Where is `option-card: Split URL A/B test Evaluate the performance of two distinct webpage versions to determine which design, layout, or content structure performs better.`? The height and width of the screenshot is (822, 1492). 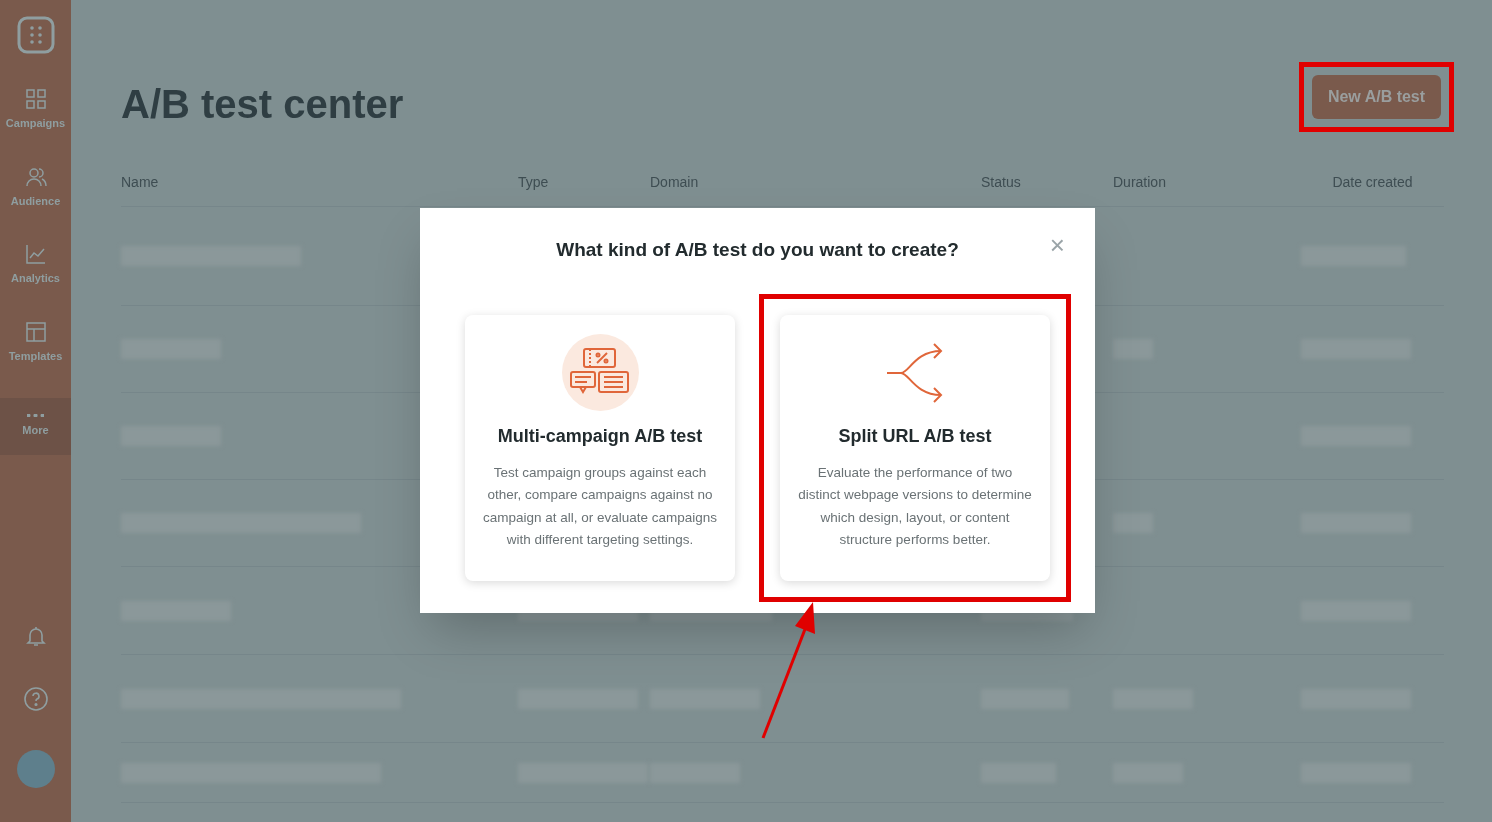 option-card: Split URL A/B test Evaluate the performance of two distinct webpage versions to determine which design, layout, or content structure performs better. is located at coordinates (915, 447).